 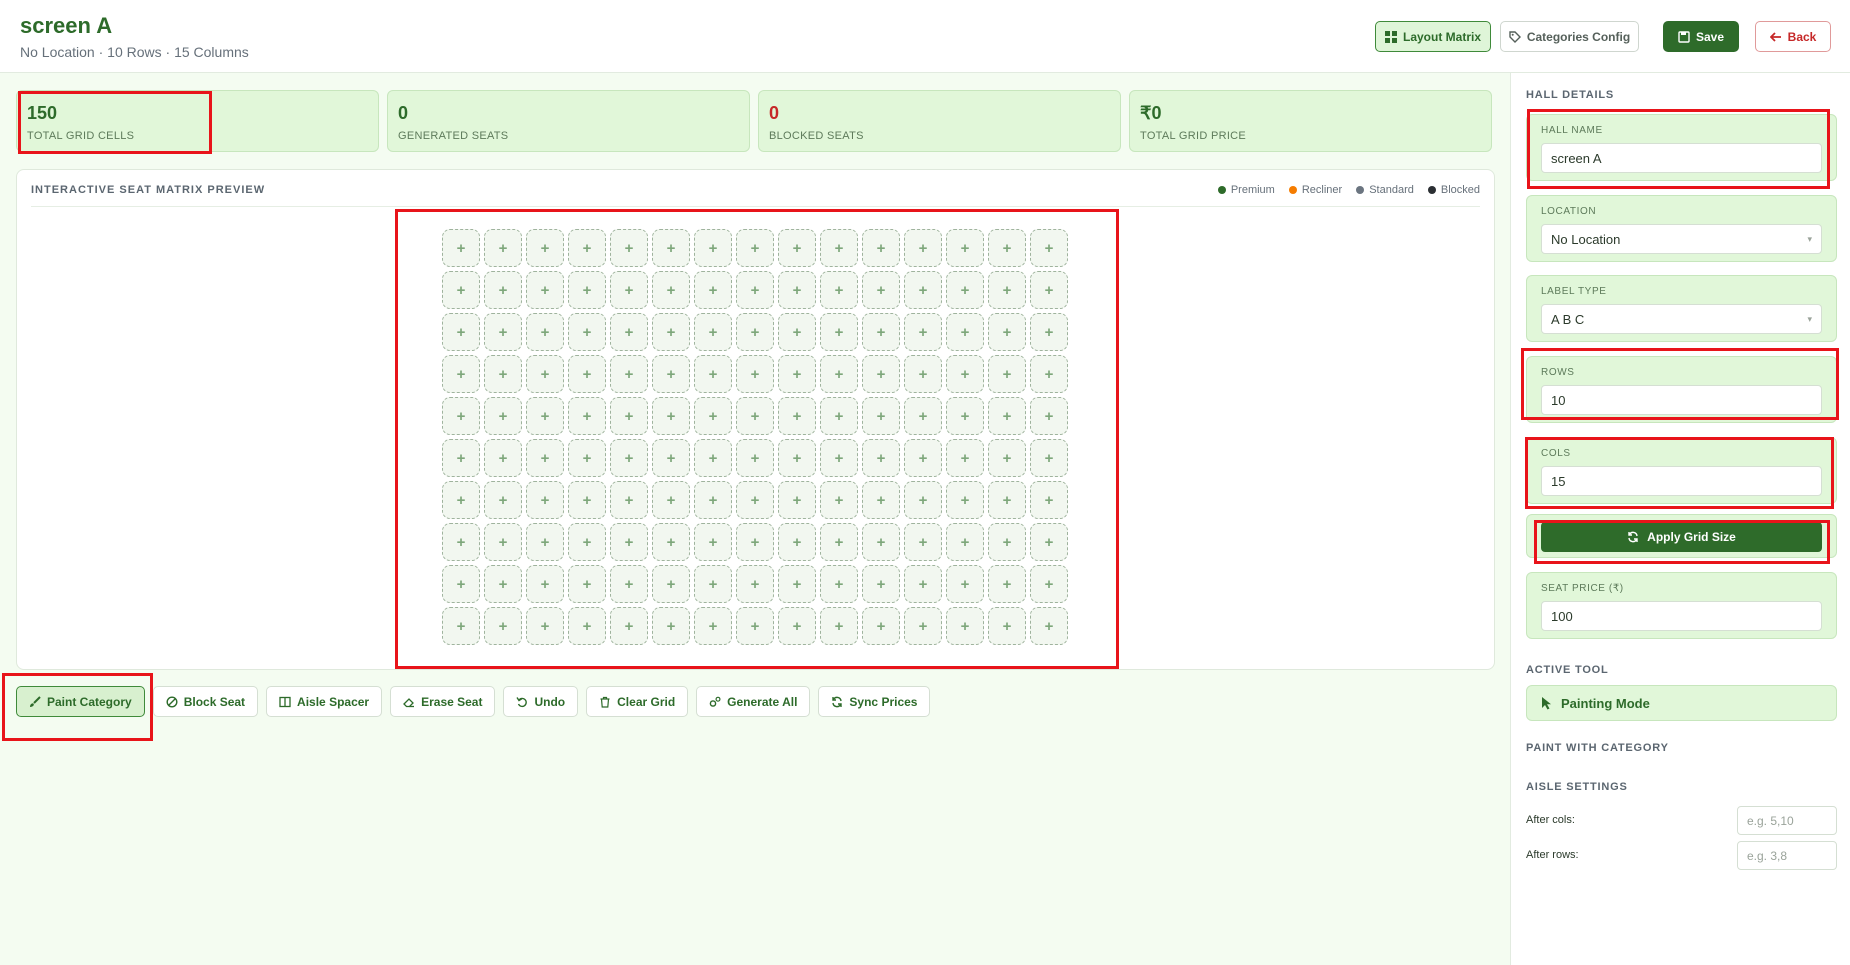 What do you see at coordinates (324, 701) in the screenshot?
I see `aisle-spacer-button: Aisle Spacer` at bounding box center [324, 701].